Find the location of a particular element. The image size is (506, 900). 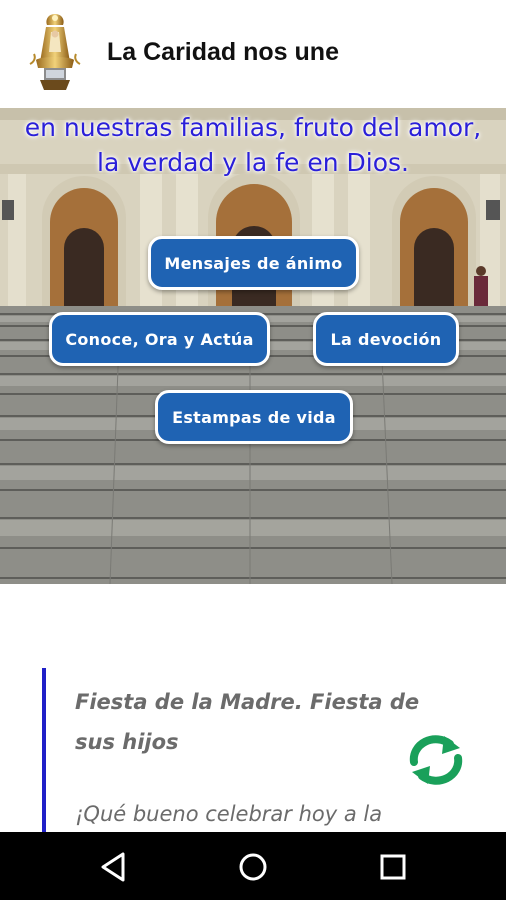

virgin-statue-icon is located at coordinates (55, 52).